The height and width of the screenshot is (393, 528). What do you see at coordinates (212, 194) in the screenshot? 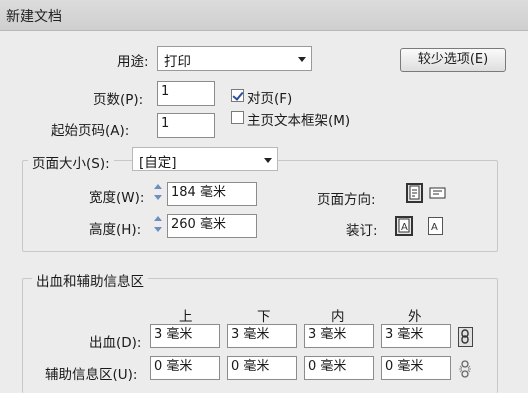
I see `width-field: 184 毫米` at bounding box center [212, 194].